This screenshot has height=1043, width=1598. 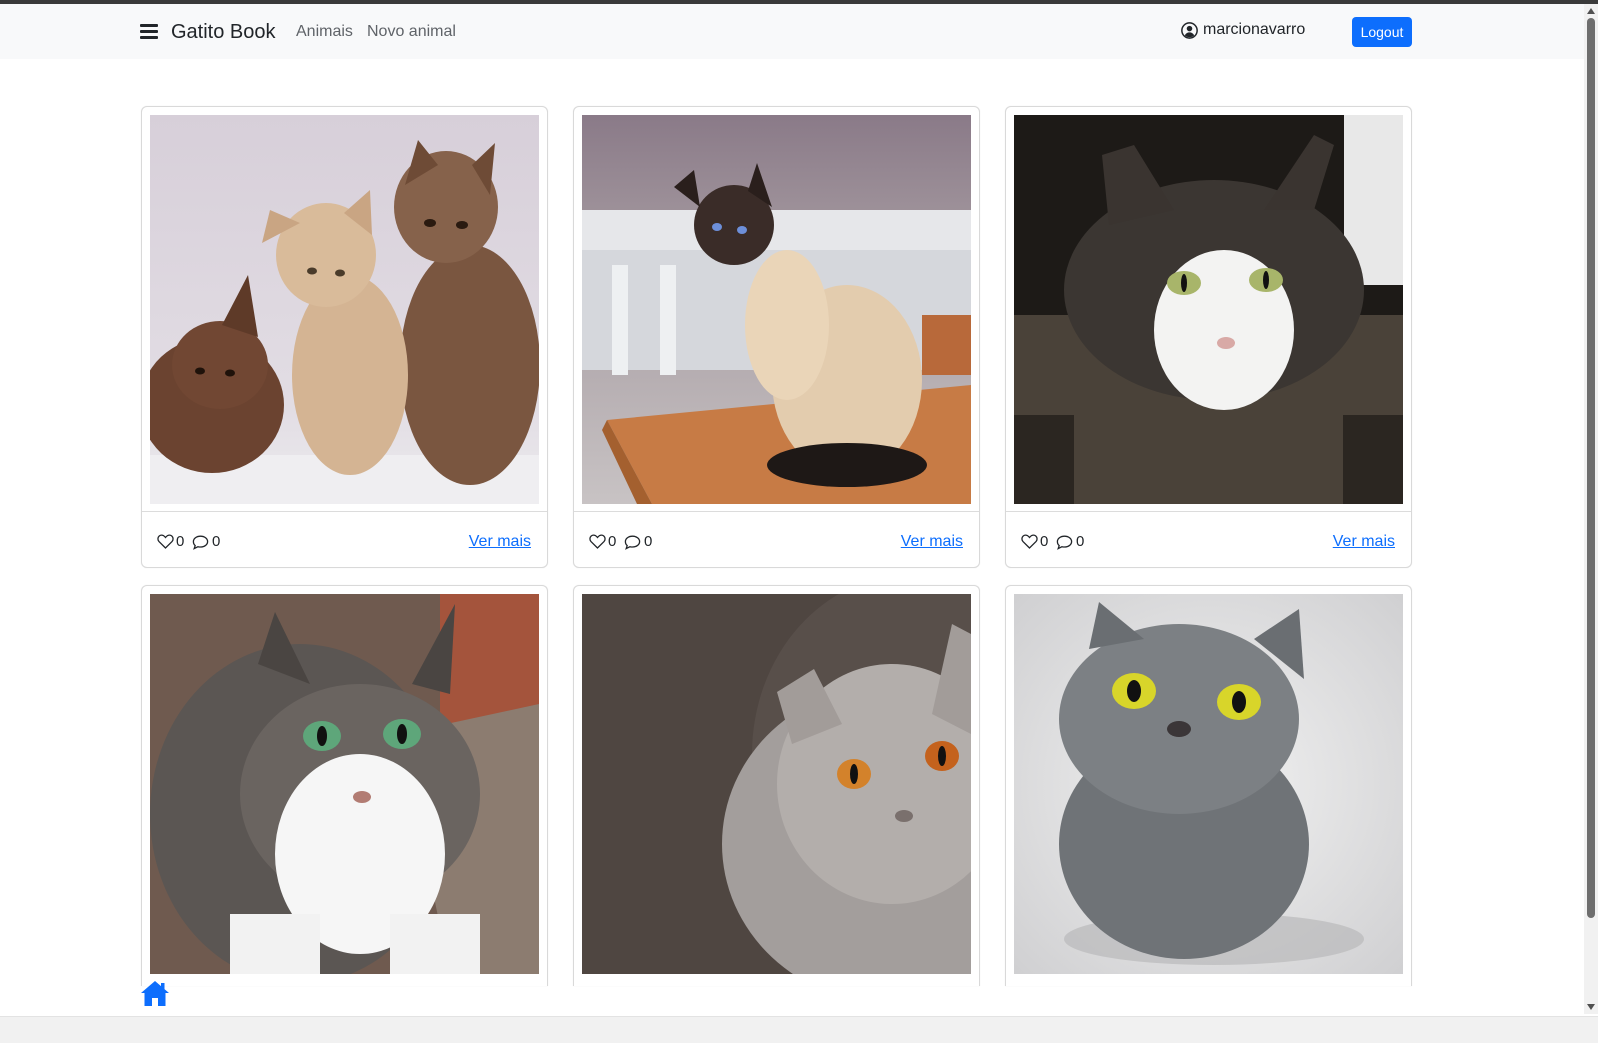 What do you see at coordinates (799, 1029) in the screenshot?
I see `horizontal-scrollbar` at bounding box center [799, 1029].